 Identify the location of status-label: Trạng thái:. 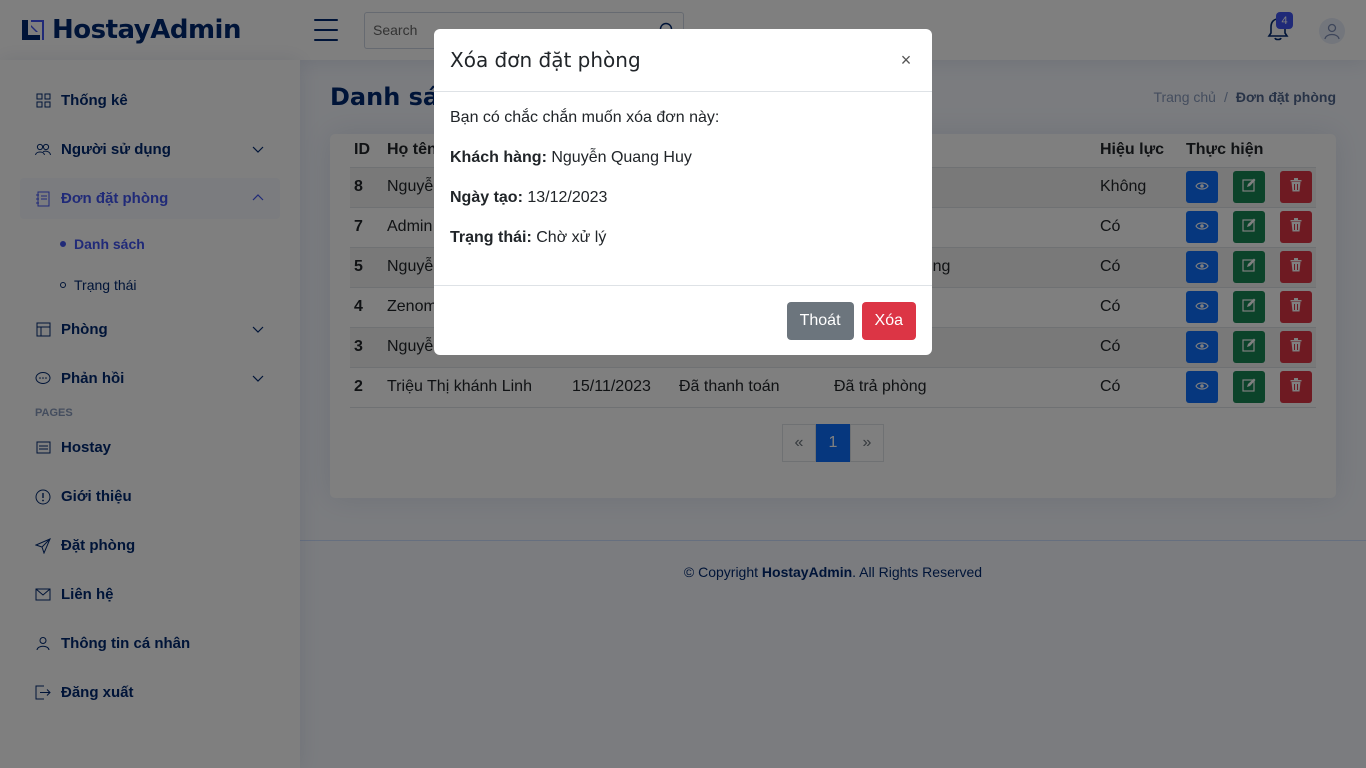
(491, 237).